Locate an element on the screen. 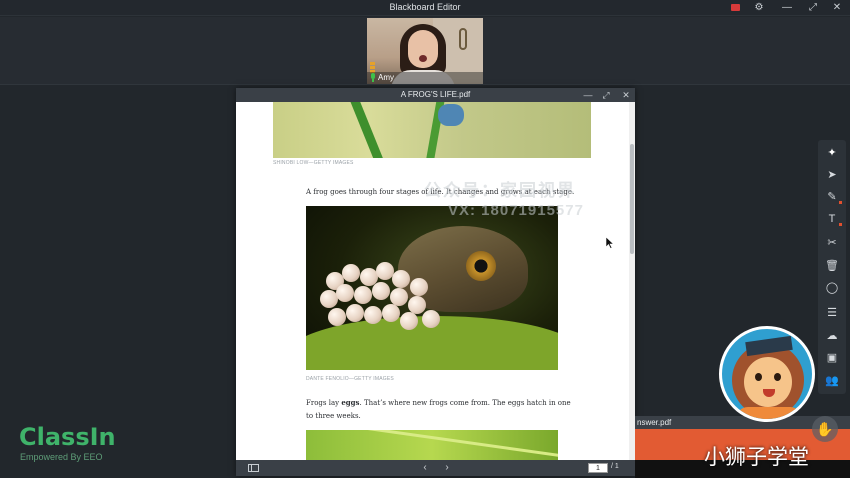  app-title: Blackboard Editor is located at coordinates (425, 7).